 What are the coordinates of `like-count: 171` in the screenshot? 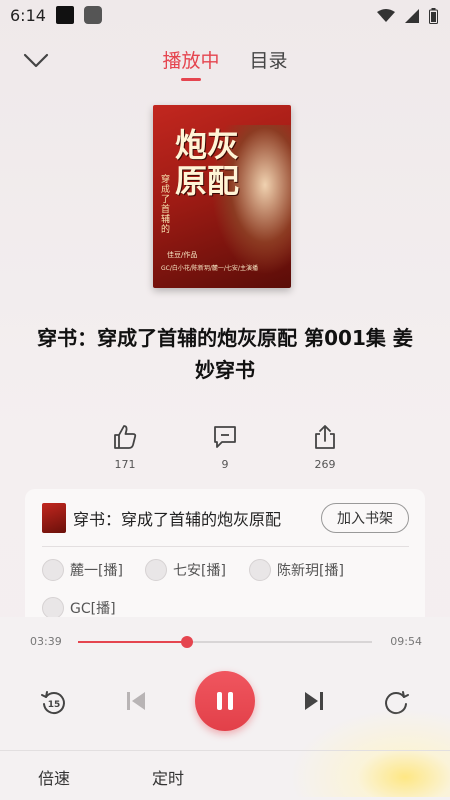 It's located at (125, 464).